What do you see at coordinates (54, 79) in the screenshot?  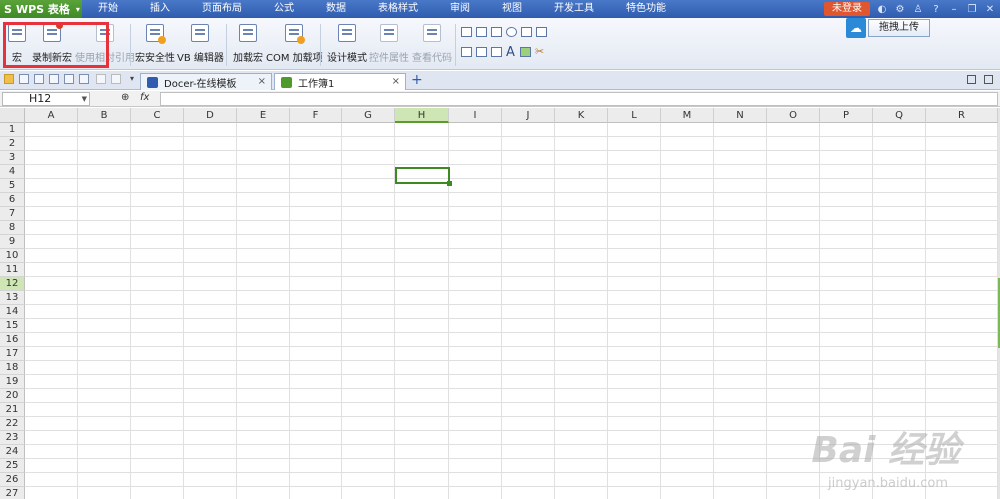 I see `print-preview-icon` at bounding box center [54, 79].